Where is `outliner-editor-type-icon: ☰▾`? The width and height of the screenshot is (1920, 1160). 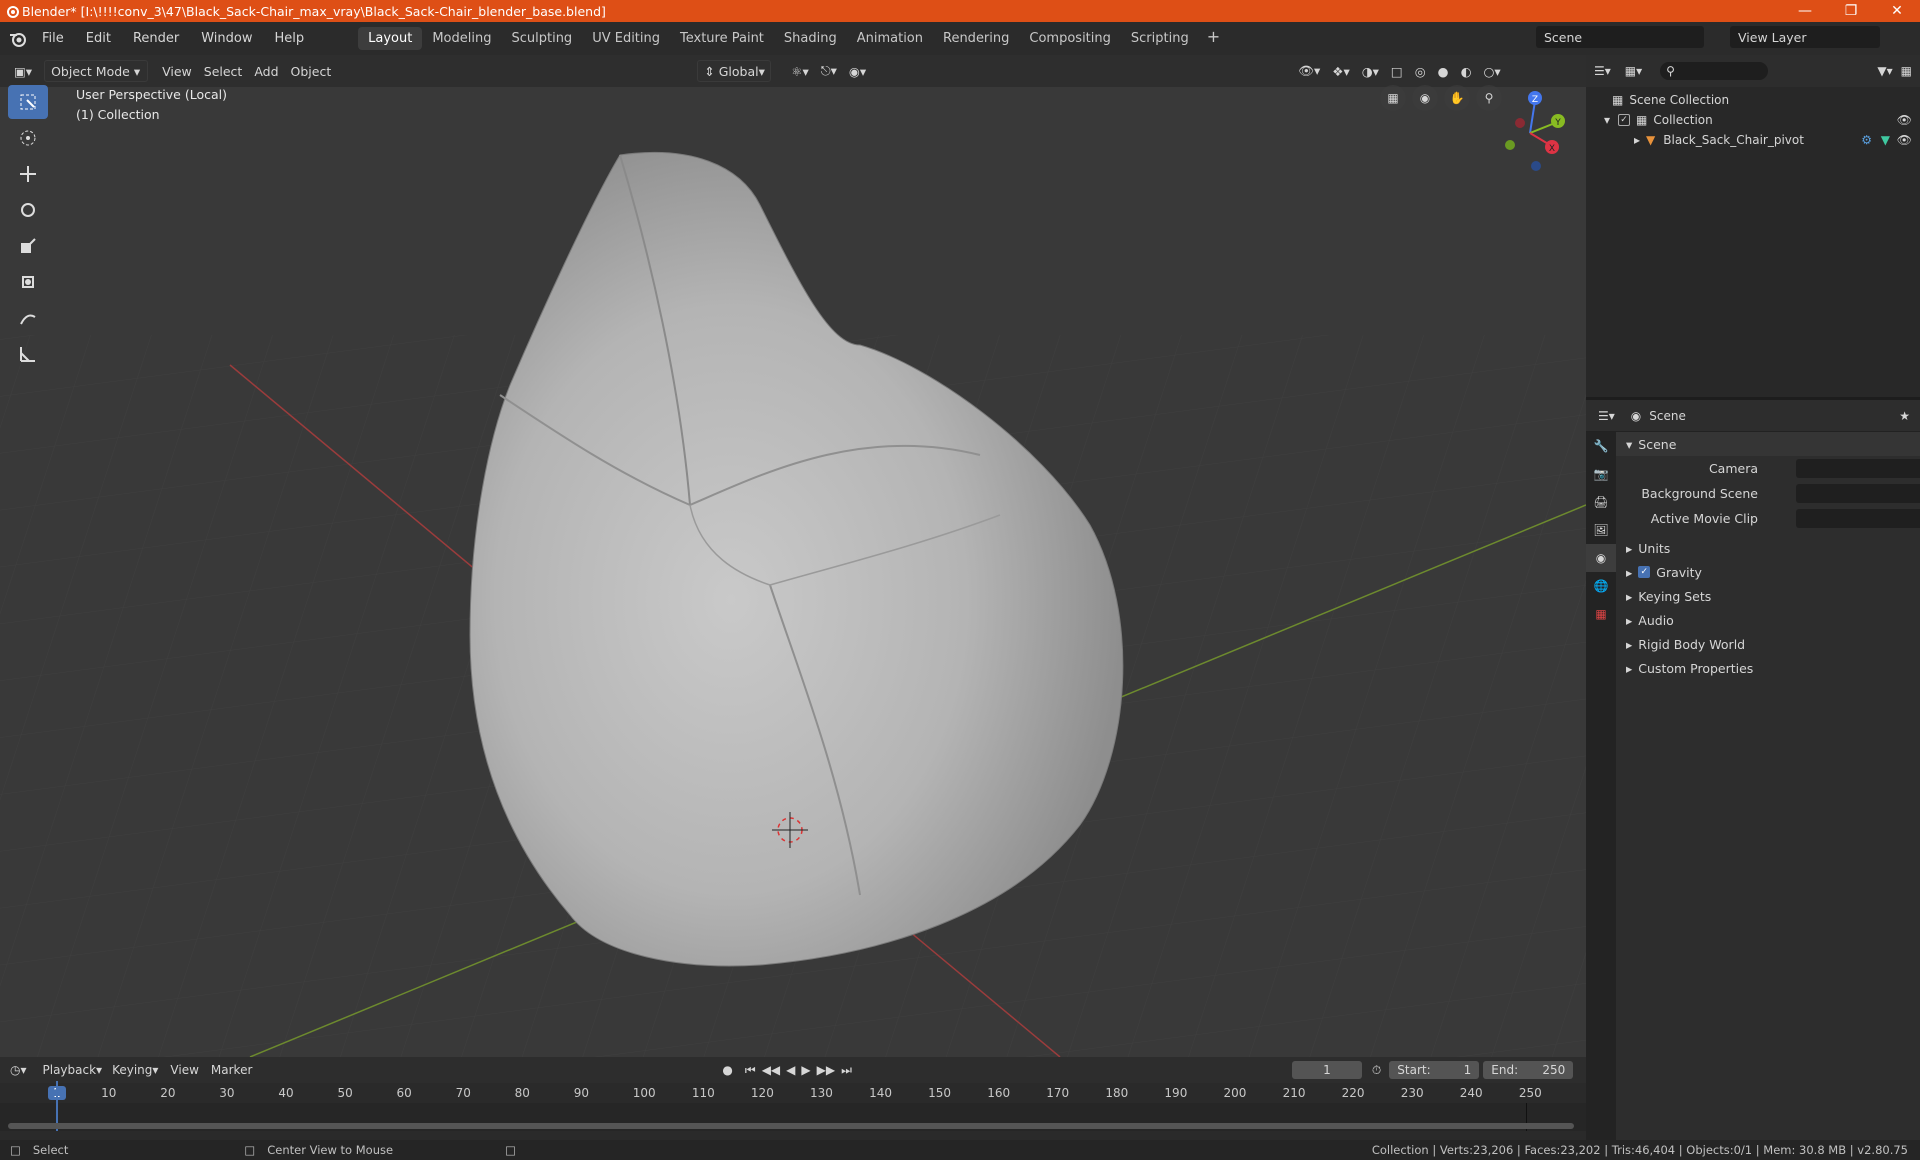
outliner-editor-type-icon: ☰▾ is located at coordinates (1602, 71).